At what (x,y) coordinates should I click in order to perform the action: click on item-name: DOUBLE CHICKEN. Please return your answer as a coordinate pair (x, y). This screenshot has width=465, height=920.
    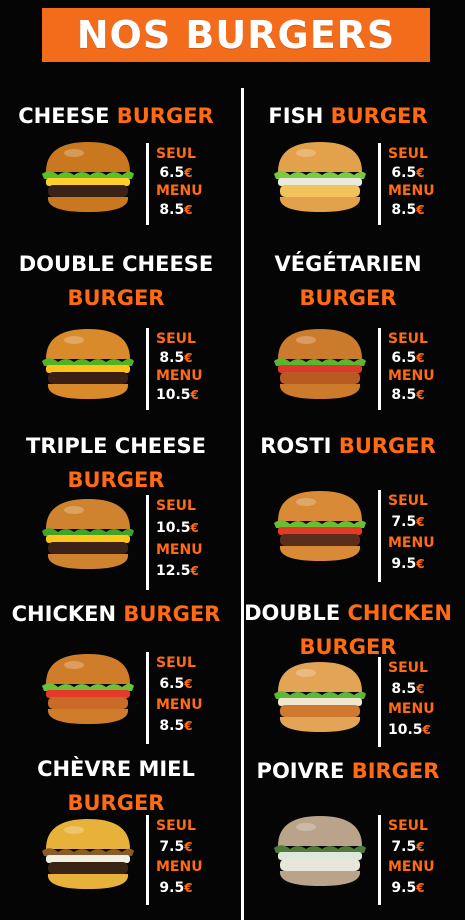
    Looking at the image, I should click on (348, 613).